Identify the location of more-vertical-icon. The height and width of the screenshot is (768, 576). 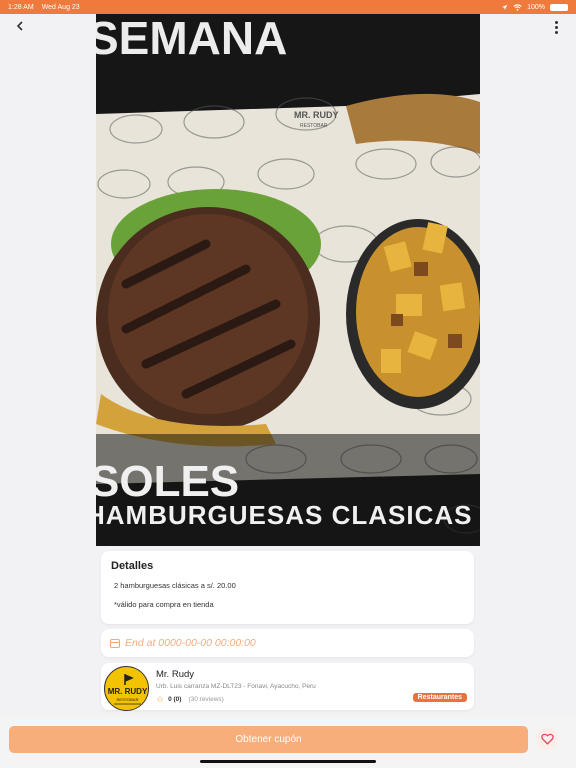
(556, 22).